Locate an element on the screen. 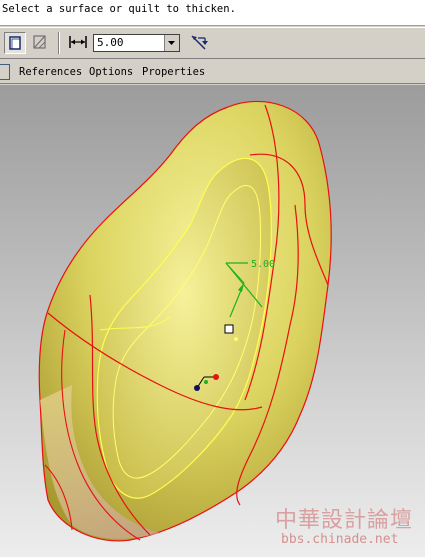  surface-thicken-button is located at coordinates (15, 43).